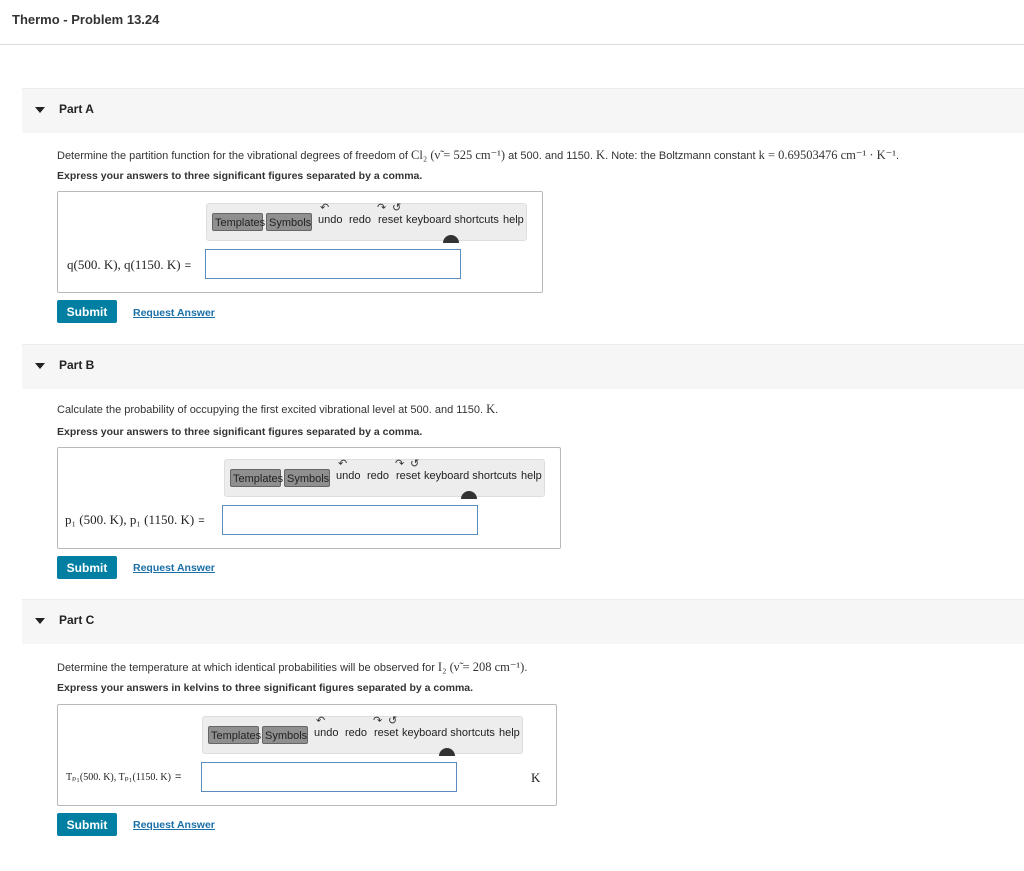 The width and height of the screenshot is (1024, 871). Describe the element at coordinates (350, 520) in the screenshot. I see `part-b-answer-input` at that location.